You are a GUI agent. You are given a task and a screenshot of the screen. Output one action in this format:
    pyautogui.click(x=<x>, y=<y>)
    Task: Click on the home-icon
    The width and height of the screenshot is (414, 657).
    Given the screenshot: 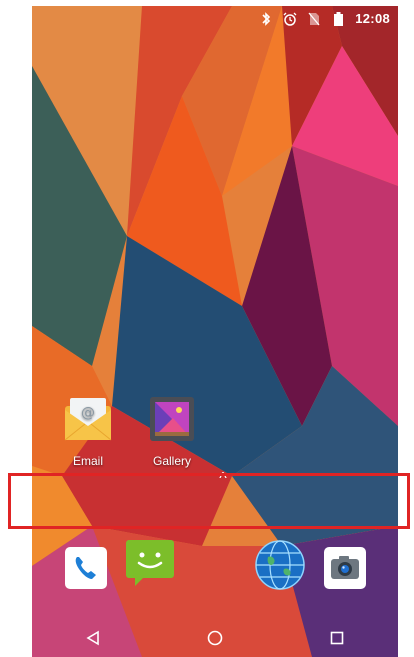 What is the action you would take?
    pyautogui.click(x=215, y=638)
    